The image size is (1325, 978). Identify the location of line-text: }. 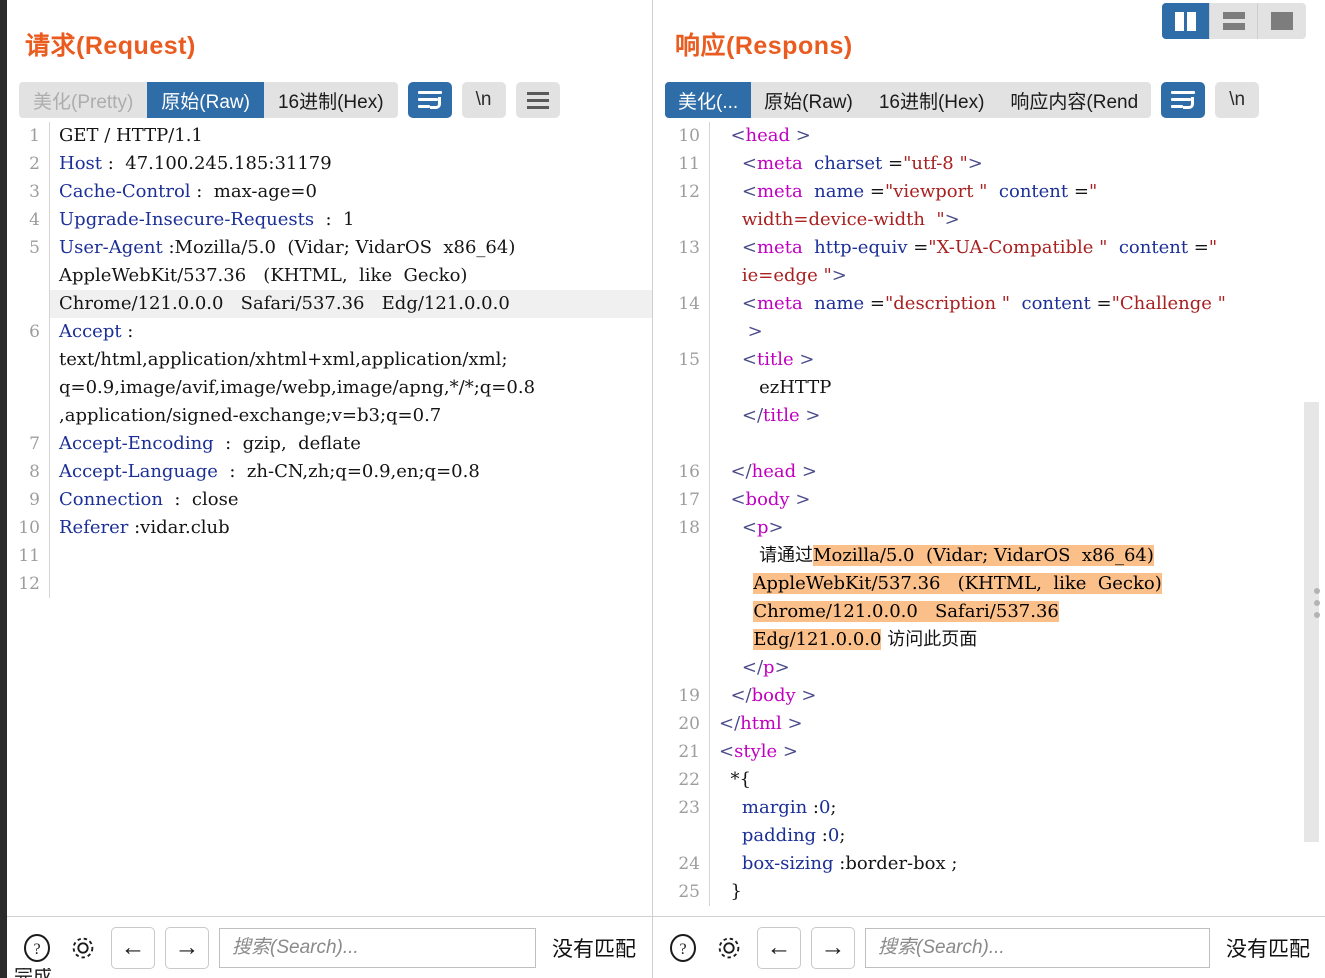
(1017, 892).